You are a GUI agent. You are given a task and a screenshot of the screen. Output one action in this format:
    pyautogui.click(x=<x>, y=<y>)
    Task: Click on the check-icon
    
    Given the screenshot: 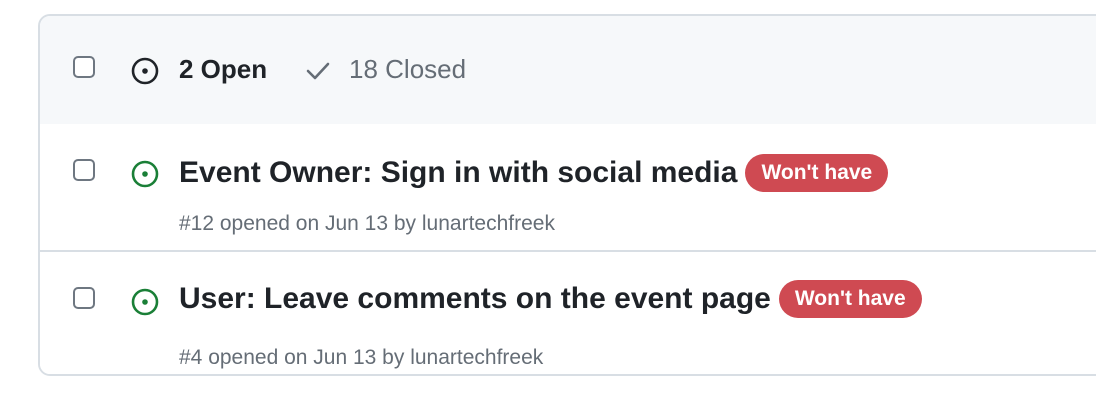 What is the action you would take?
    pyautogui.click(x=318, y=71)
    